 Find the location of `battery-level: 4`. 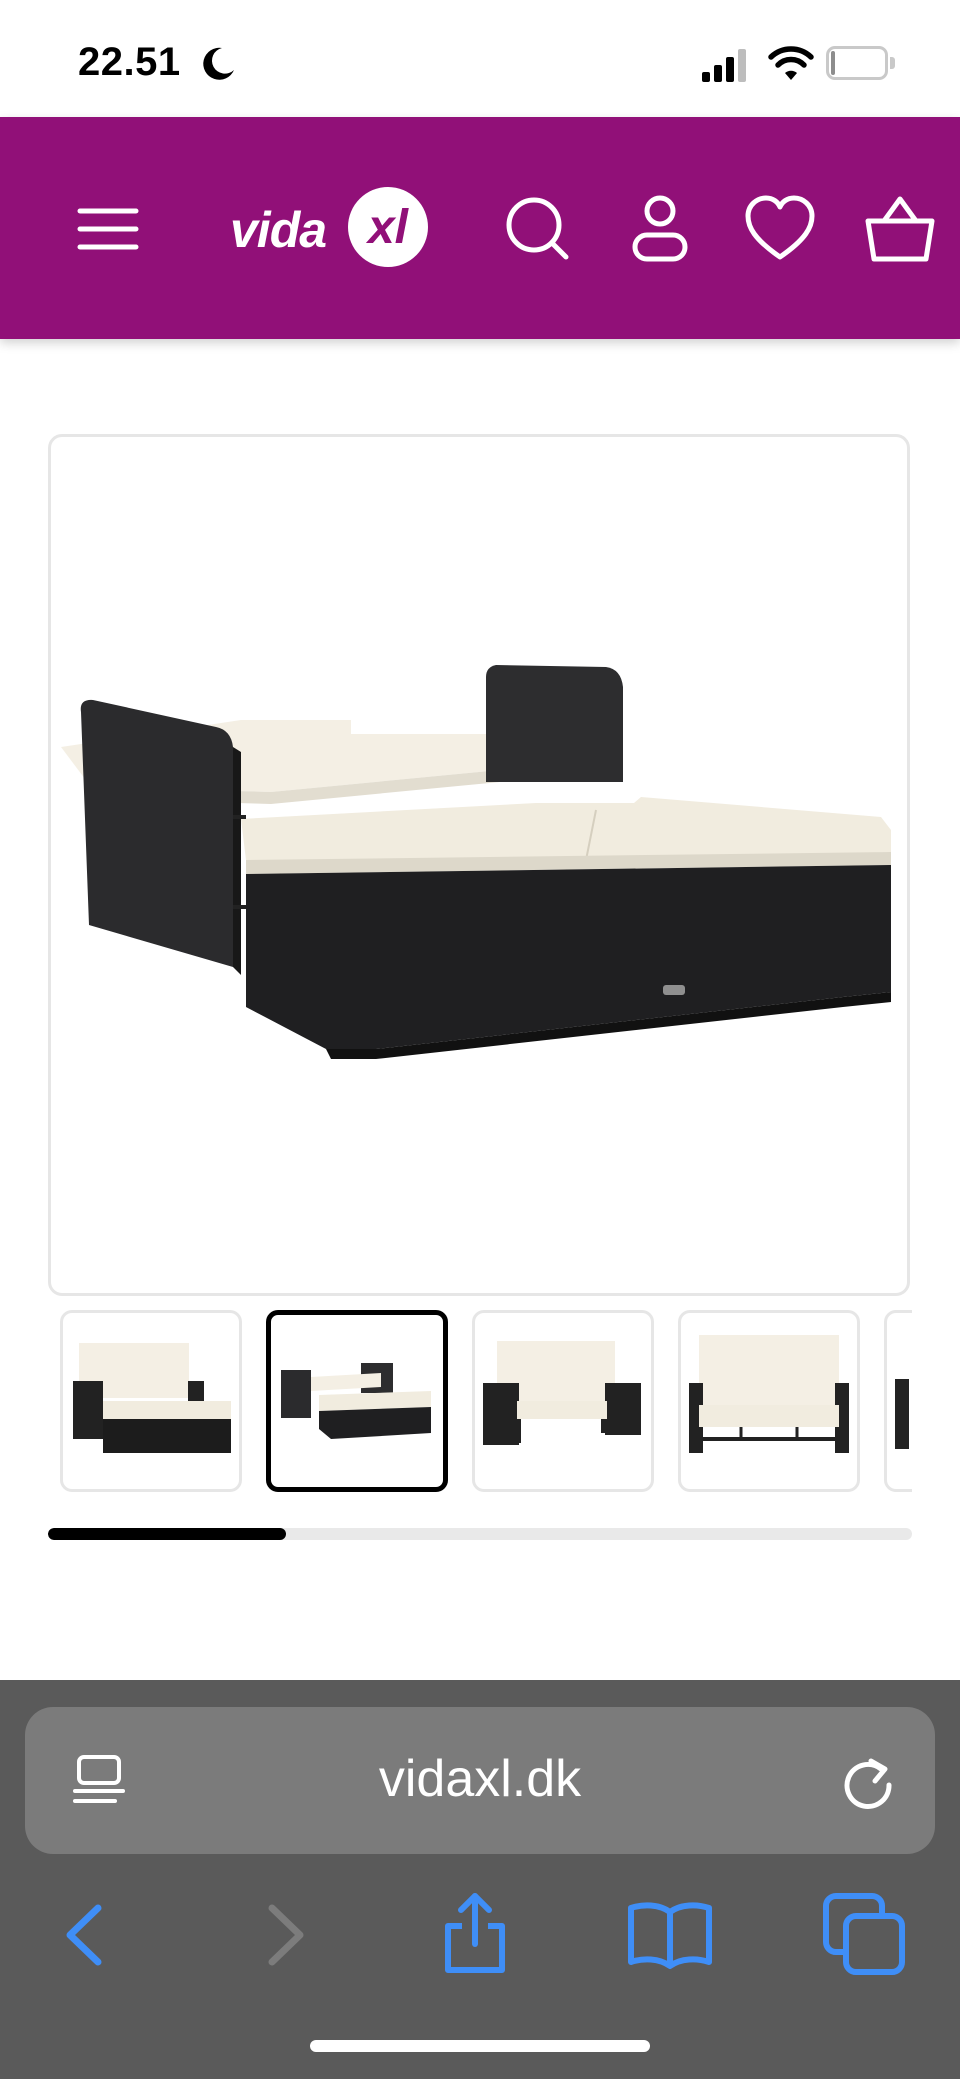

battery-level: 4 is located at coordinates (857, 62).